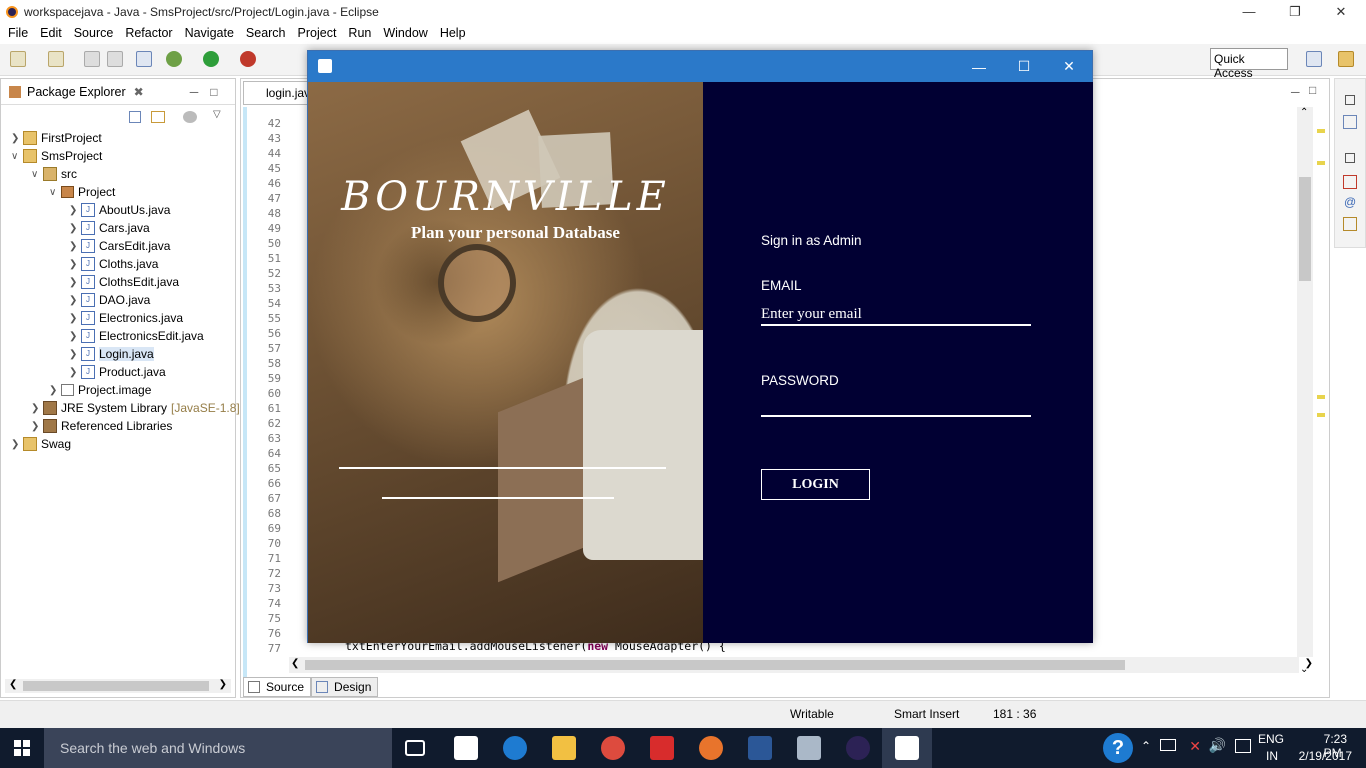  I want to click on firefox-icon, so click(711, 748).